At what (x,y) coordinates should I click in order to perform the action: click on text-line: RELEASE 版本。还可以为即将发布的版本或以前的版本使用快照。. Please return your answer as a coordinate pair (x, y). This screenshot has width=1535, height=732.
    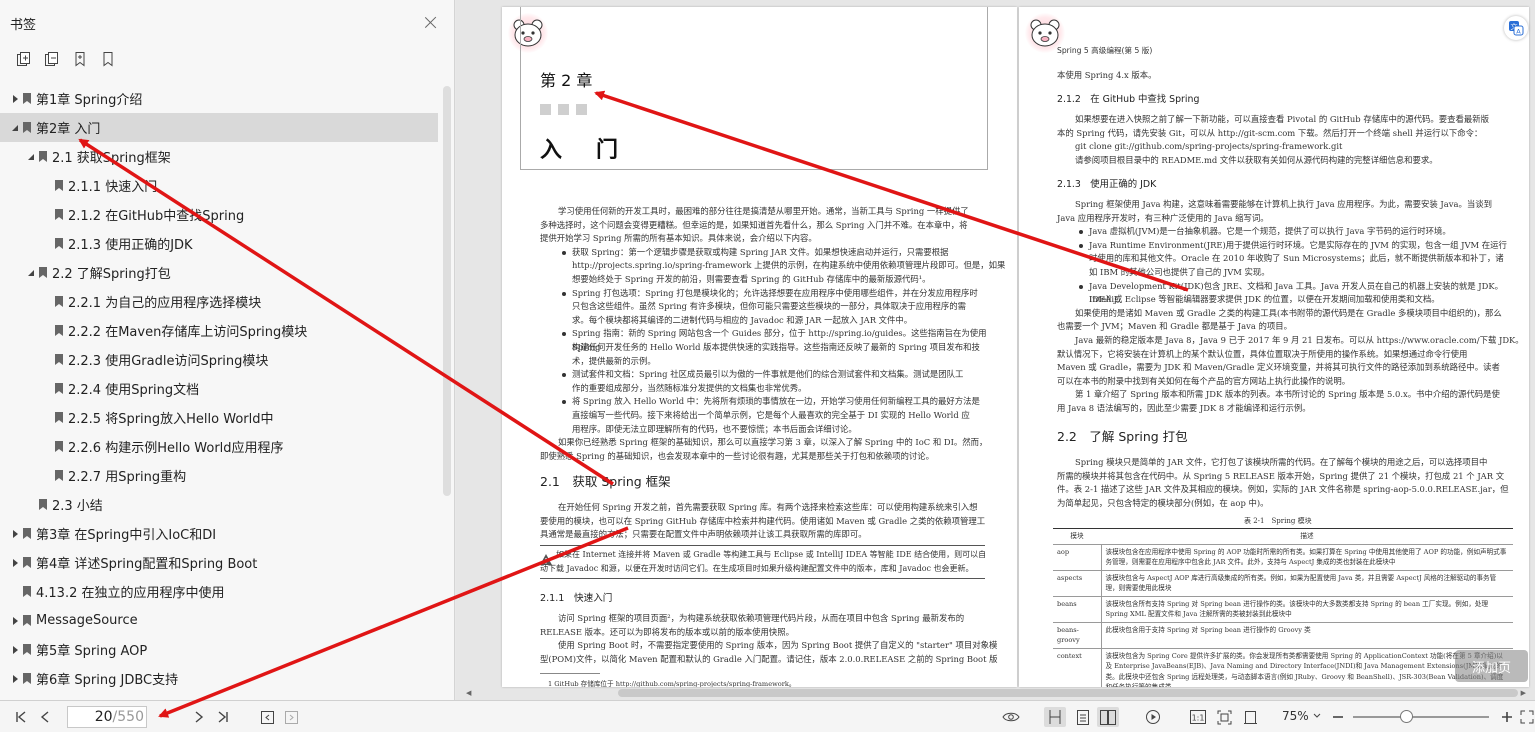
    Looking at the image, I should click on (667, 631).